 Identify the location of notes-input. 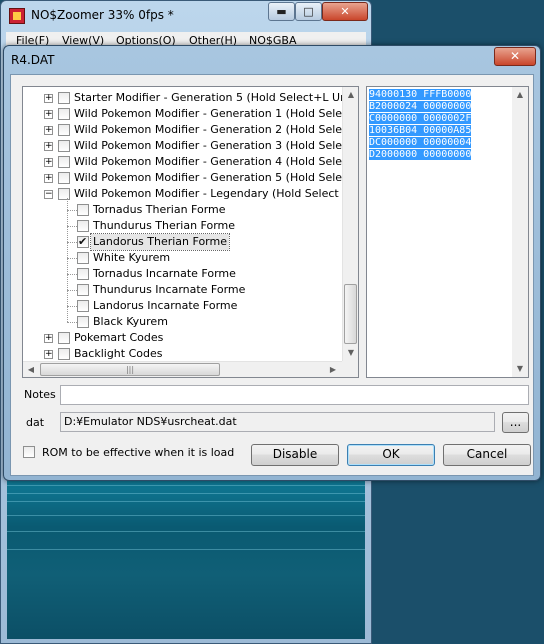
(294, 395).